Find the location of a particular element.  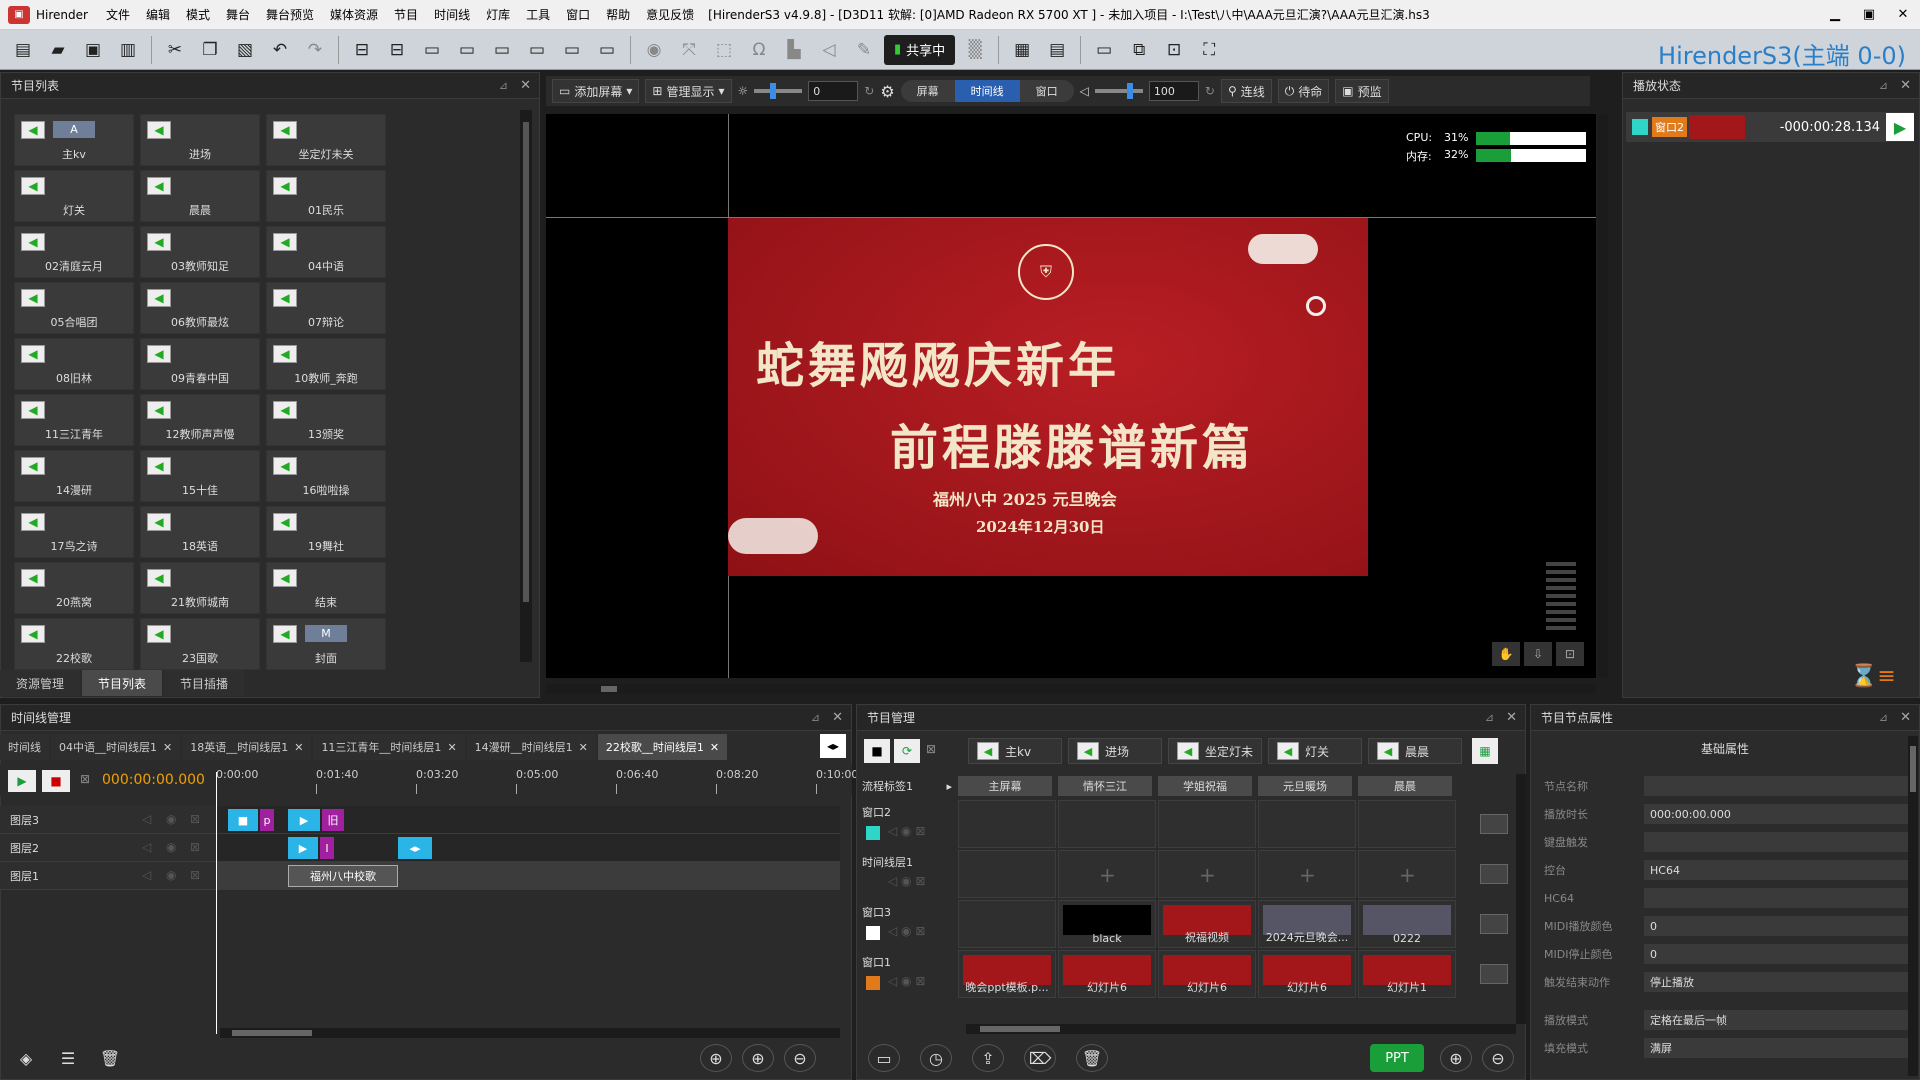

timeline-tab: 22校歌__时间线层1 ✕ is located at coordinates (662, 747).